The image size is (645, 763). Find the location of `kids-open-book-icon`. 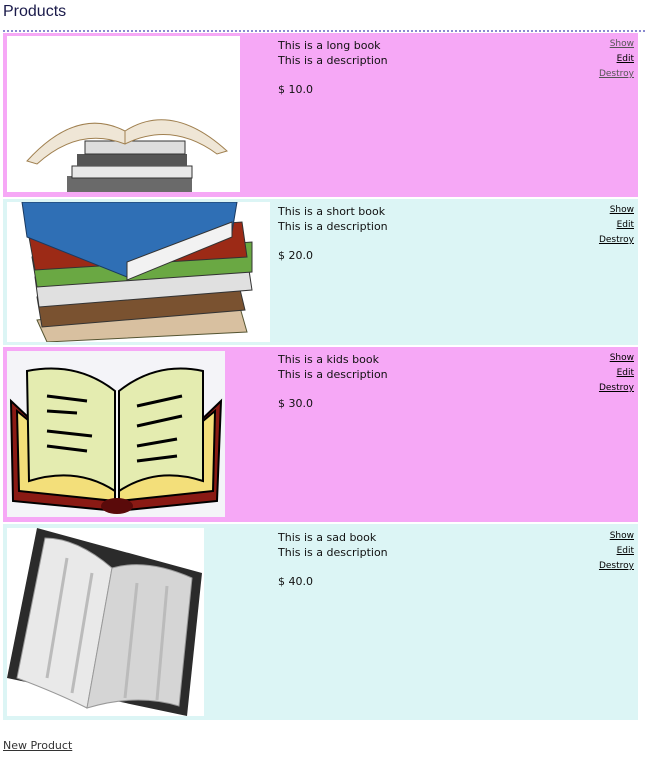

kids-open-book-icon is located at coordinates (116, 434).